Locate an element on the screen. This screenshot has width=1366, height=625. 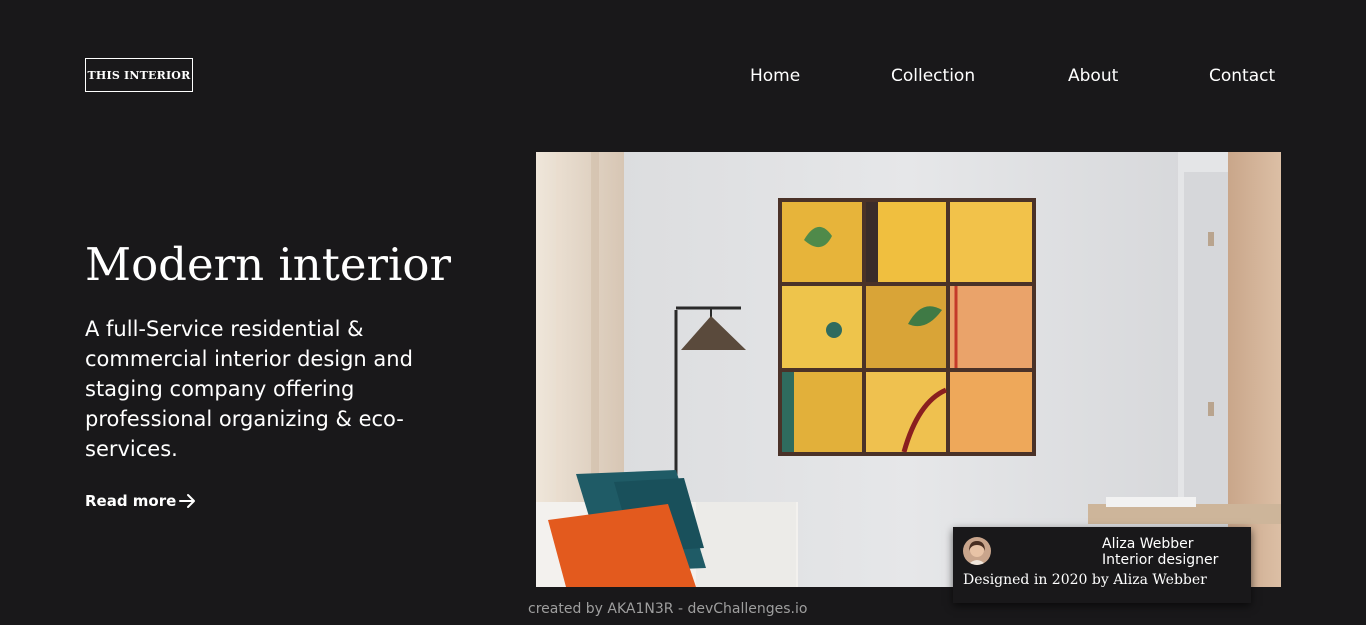
nav-home-link: Home is located at coordinates (775, 76).